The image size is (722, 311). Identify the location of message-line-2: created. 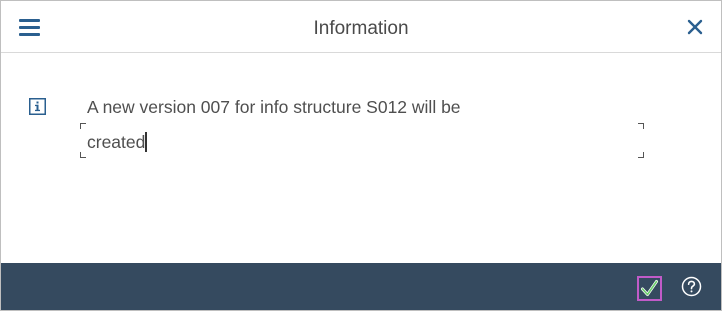
(117, 142).